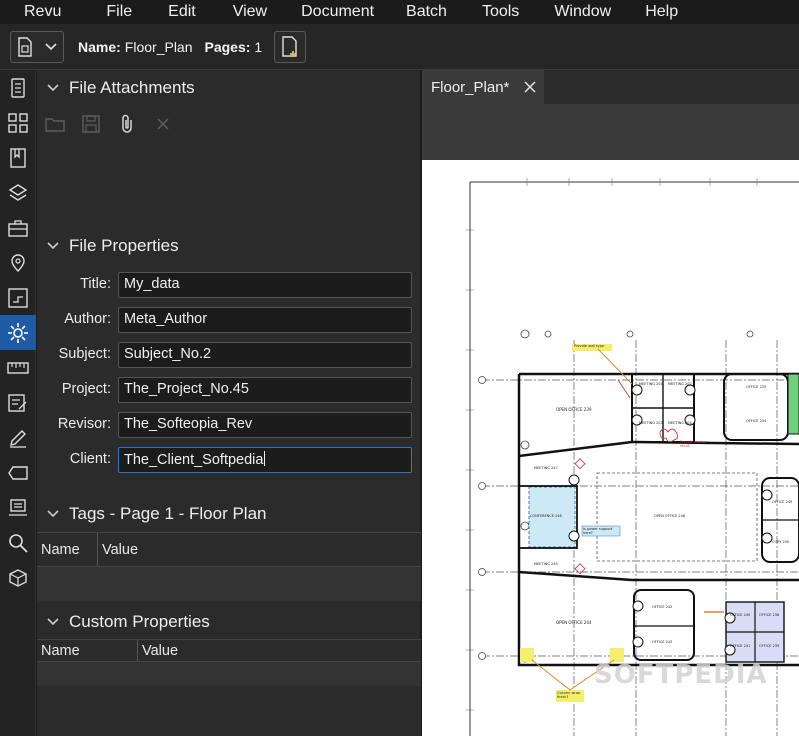  I want to click on subject-field: Subject_No.2, so click(265, 355).